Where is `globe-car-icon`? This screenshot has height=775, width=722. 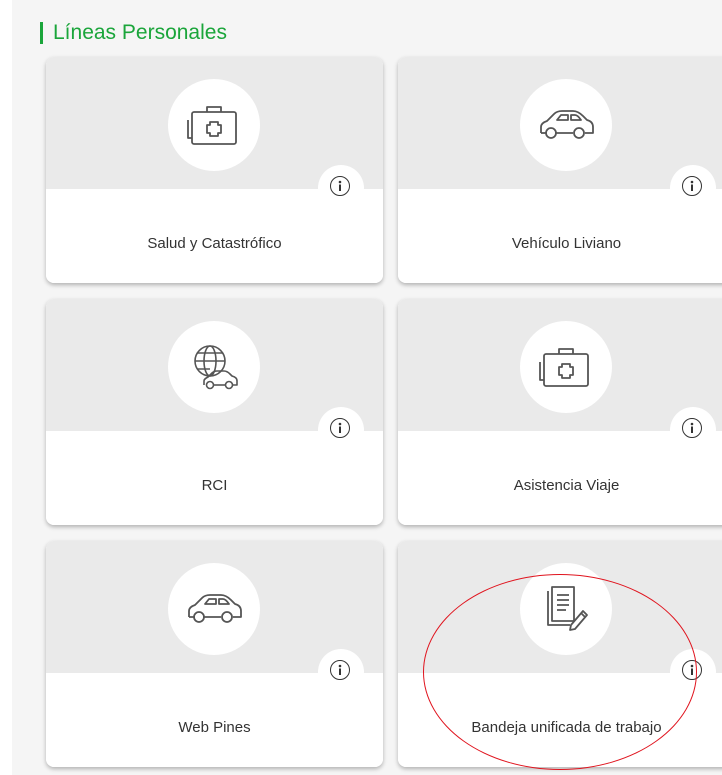
globe-car-icon is located at coordinates (214, 367).